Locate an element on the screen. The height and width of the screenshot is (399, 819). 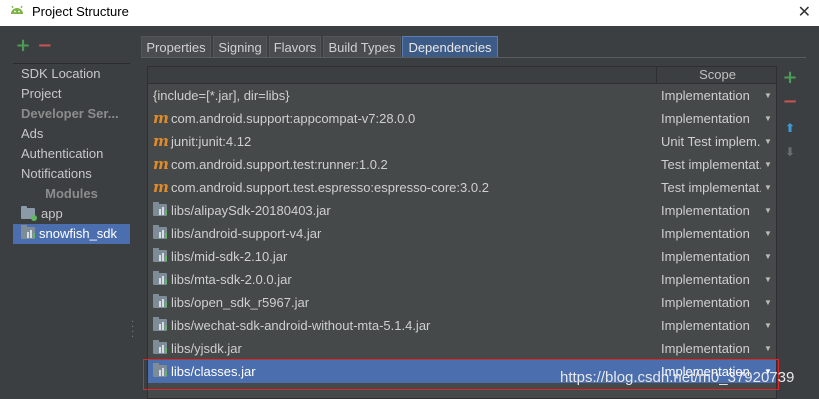
nav-item-notifications: Notifications is located at coordinates (71, 174).